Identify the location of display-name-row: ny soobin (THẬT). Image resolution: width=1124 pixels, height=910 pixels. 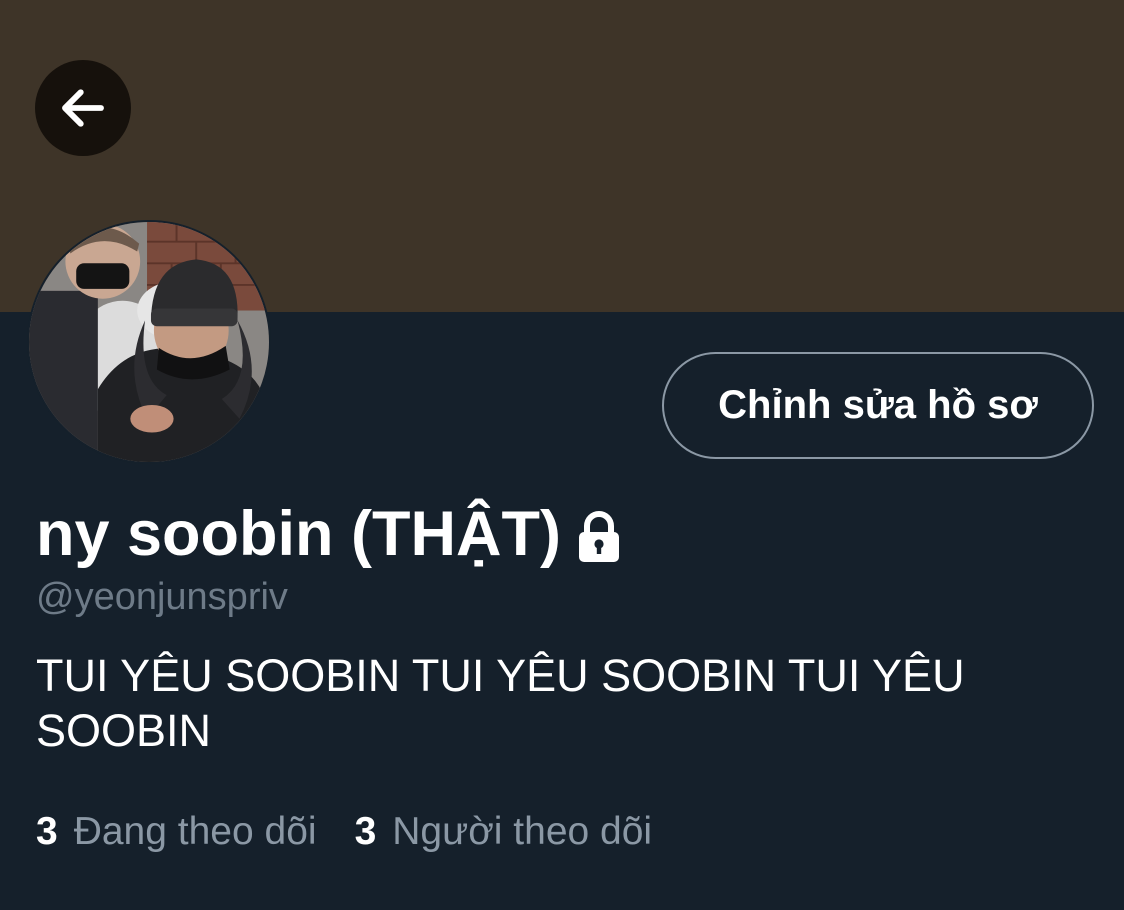
(329, 534).